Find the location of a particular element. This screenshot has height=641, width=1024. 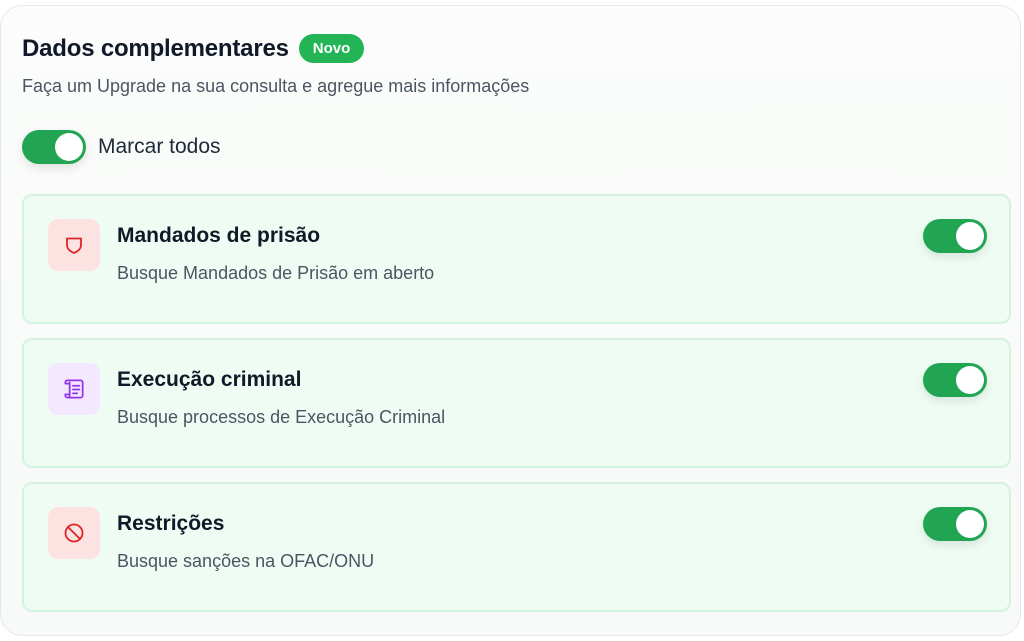

shield-icon is located at coordinates (74, 245).